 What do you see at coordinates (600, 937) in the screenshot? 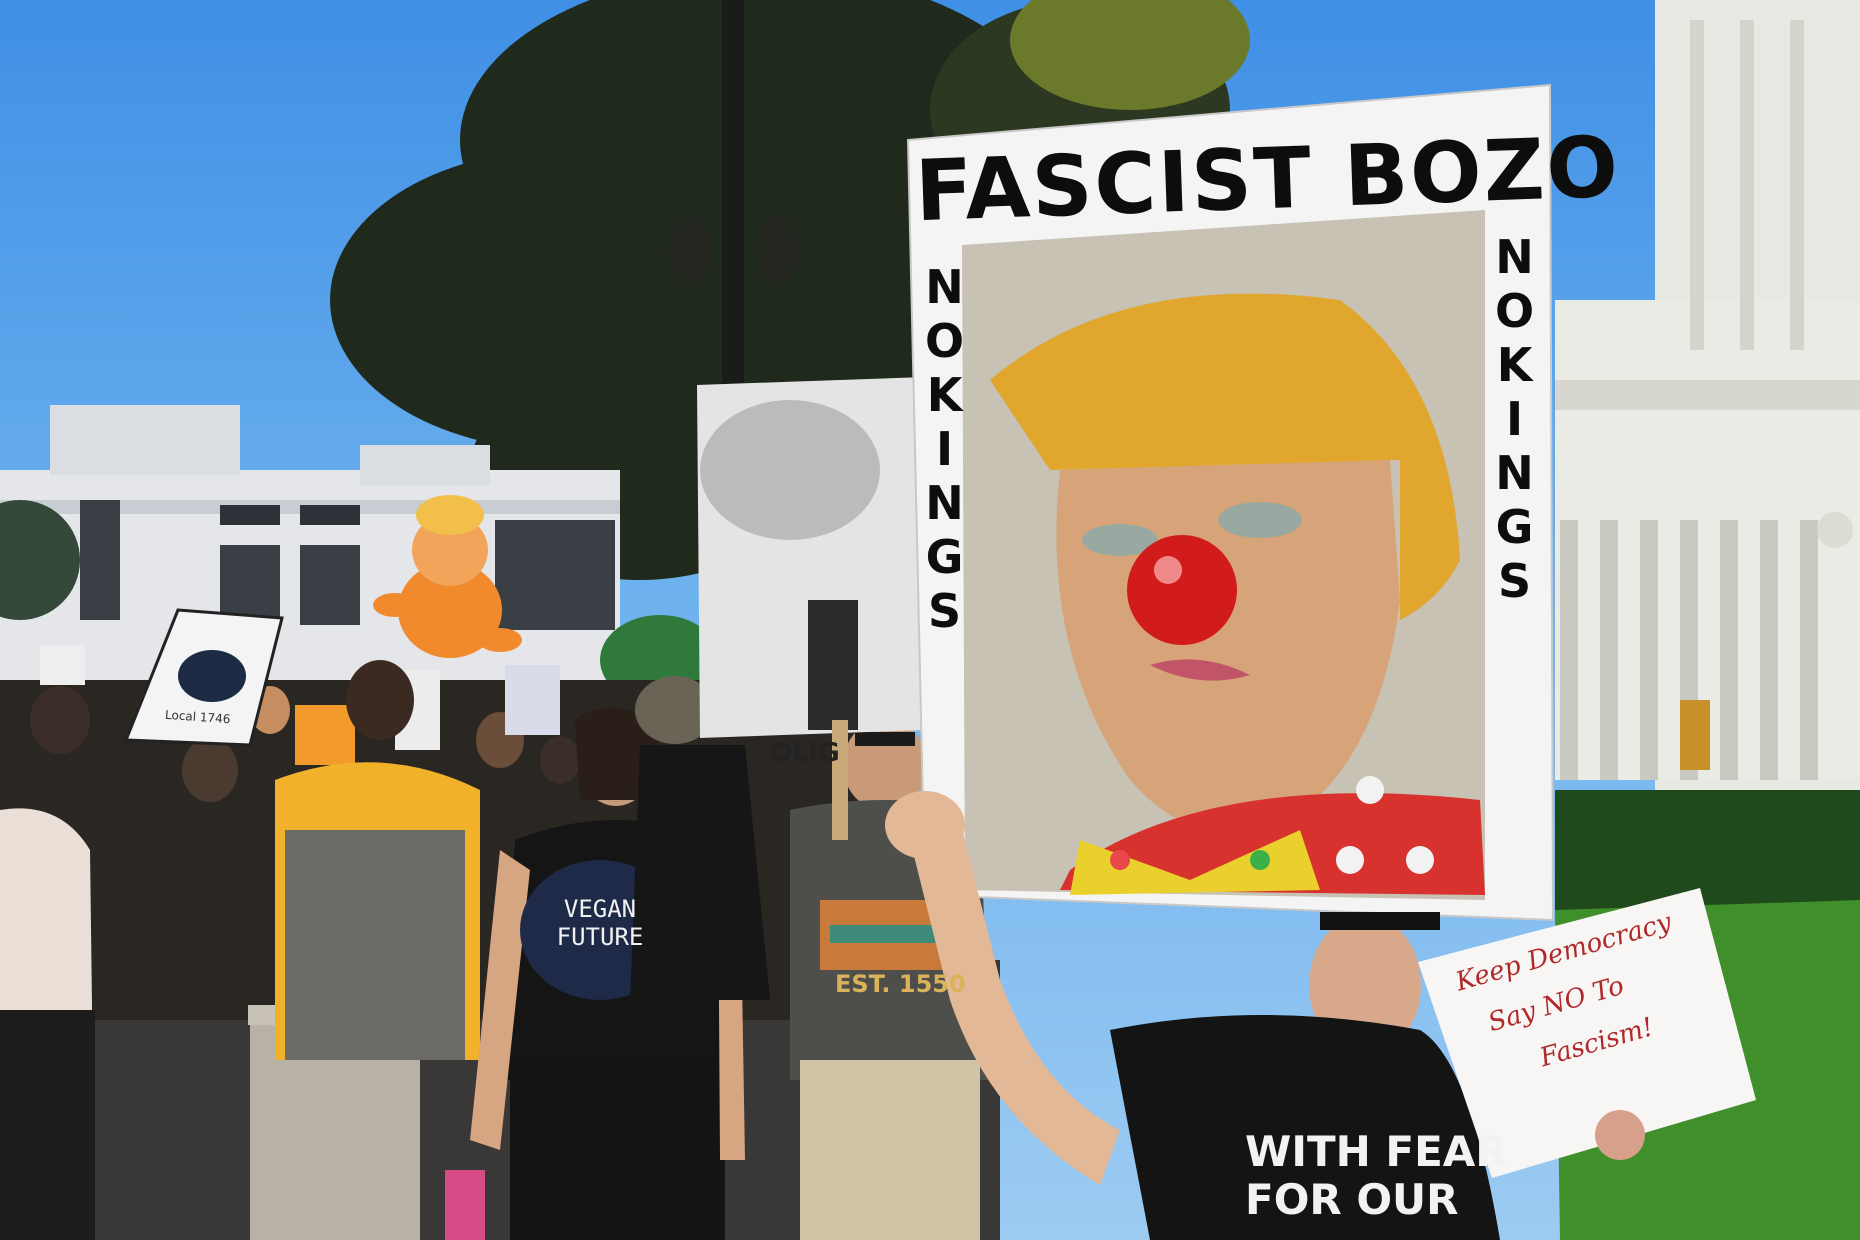
I see `shirt-line: FUTURE` at bounding box center [600, 937].